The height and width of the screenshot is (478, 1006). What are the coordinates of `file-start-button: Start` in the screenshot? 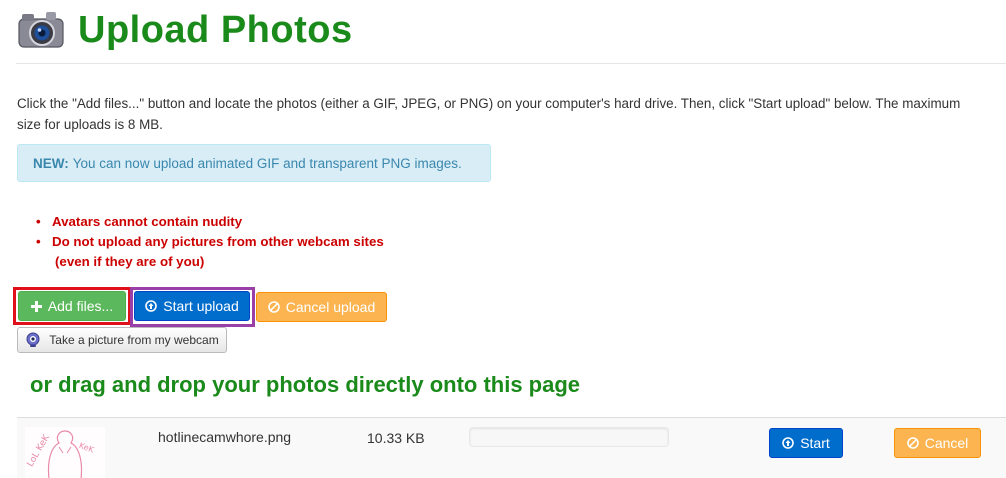 It's located at (806, 443).